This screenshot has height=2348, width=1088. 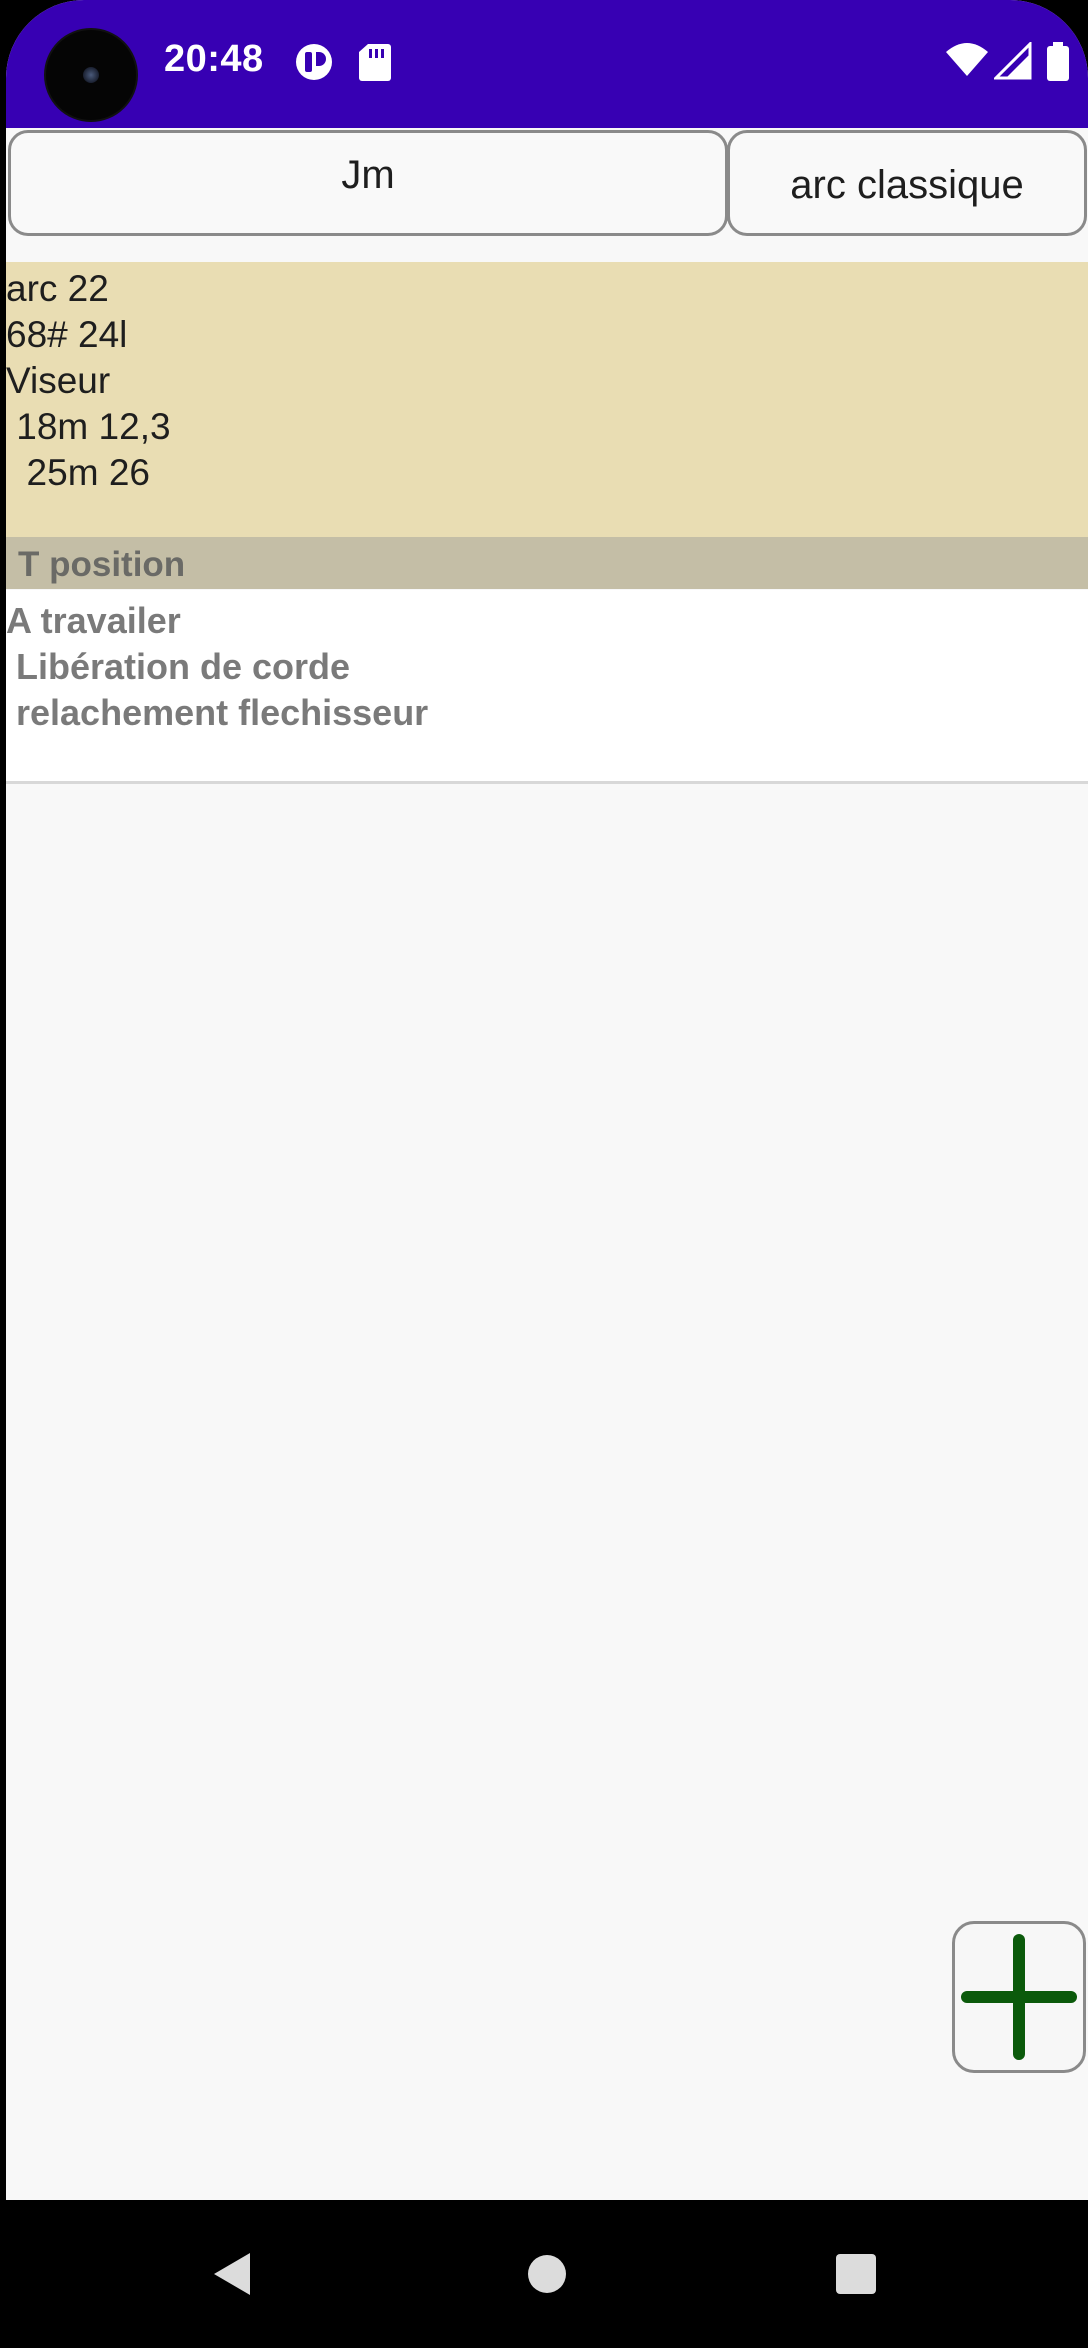 What do you see at coordinates (57, 288) in the screenshot?
I see `note-line: arc 22` at bounding box center [57, 288].